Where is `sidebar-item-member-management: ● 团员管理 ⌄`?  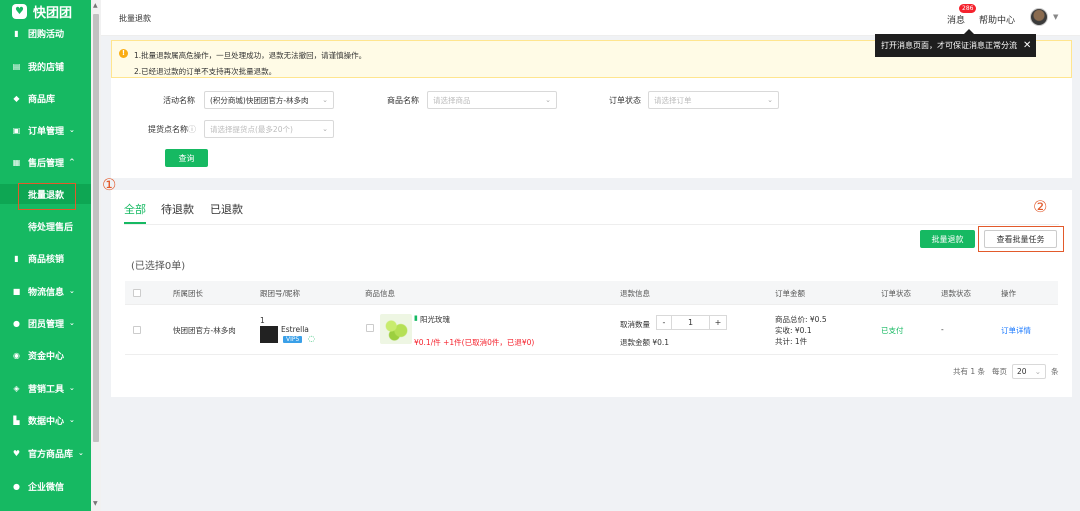
sidebar-item-member-management: ● 团员管理 ⌄ is located at coordinates (45, 323).